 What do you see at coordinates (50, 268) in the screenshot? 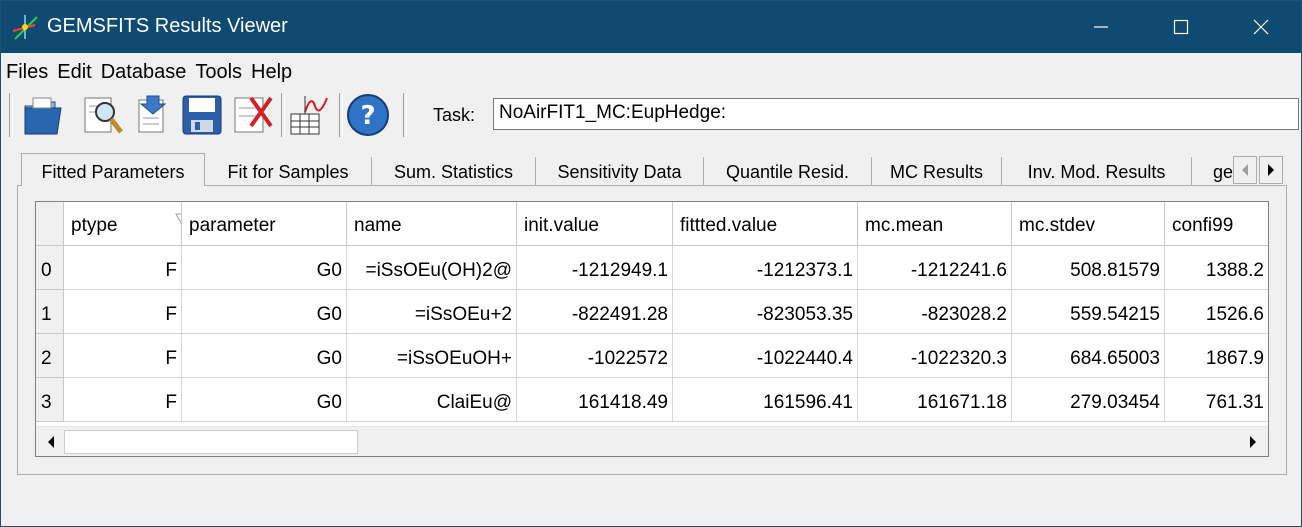
I see `row-header: 0` at bounding box center [50, 268].